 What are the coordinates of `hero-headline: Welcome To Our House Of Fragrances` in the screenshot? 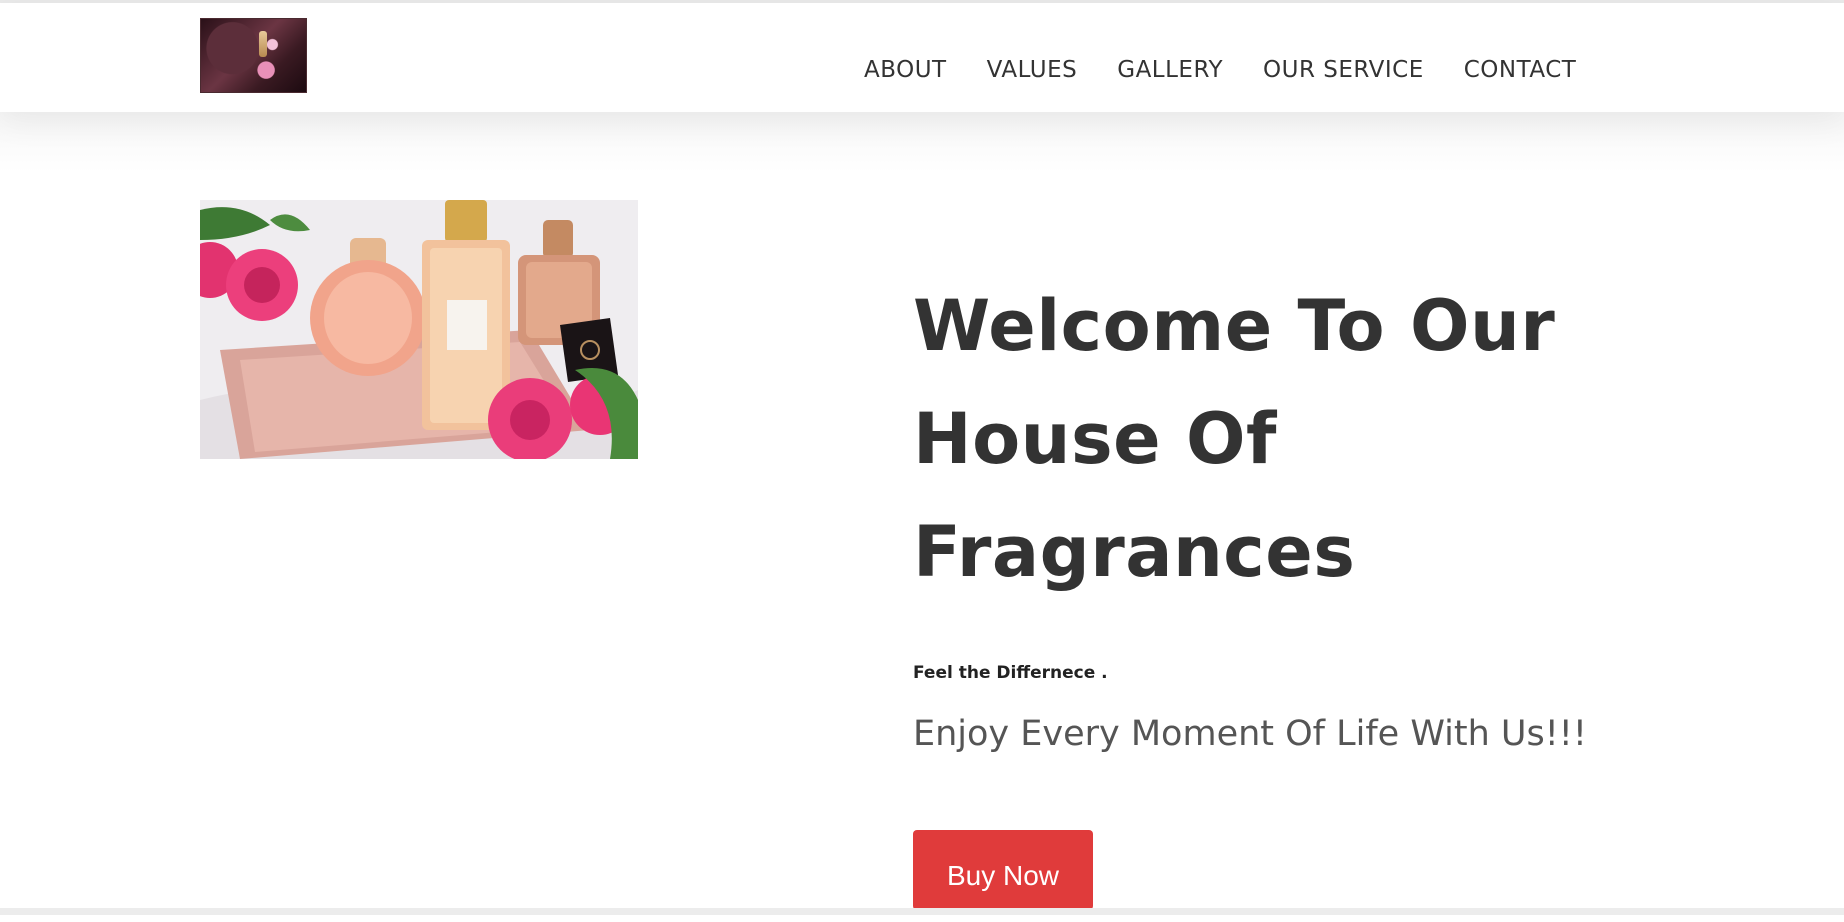 It's located at (1263, 439).